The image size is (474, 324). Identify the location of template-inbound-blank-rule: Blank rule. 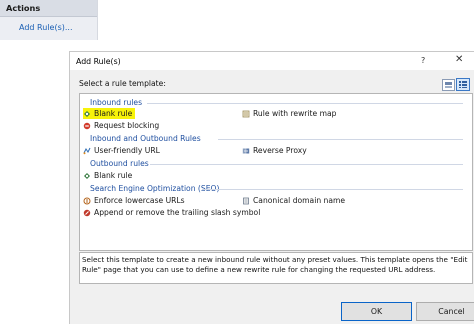
(109, 113).